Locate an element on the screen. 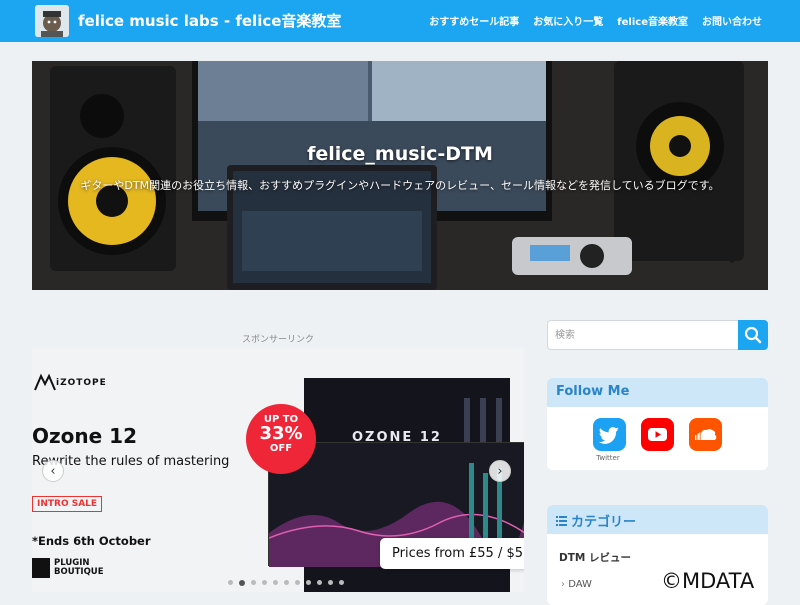 This screenshot has height=605, width=800. twitter-link is located at coordinates (609, 434).